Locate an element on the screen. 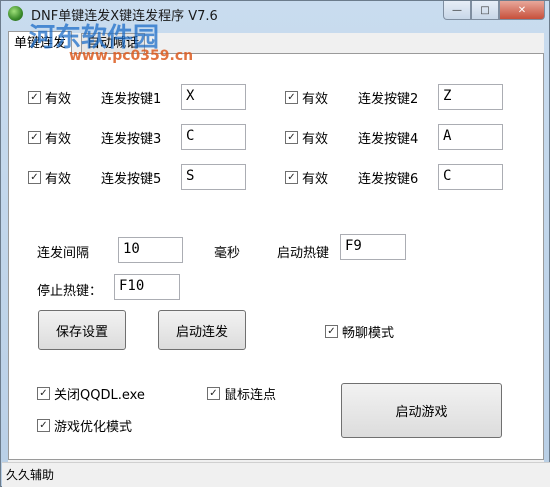 The width and height of the screenshot is (552, 489). status-bar: 久久辅助 is located at coordinates (276, 474).